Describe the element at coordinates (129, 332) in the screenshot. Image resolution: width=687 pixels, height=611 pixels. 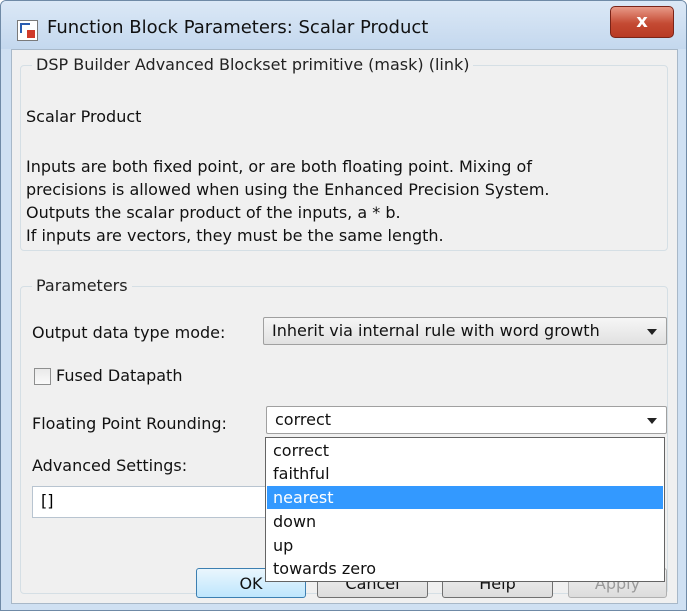
I see `output-mode-label: Output data type mode:` at that location.